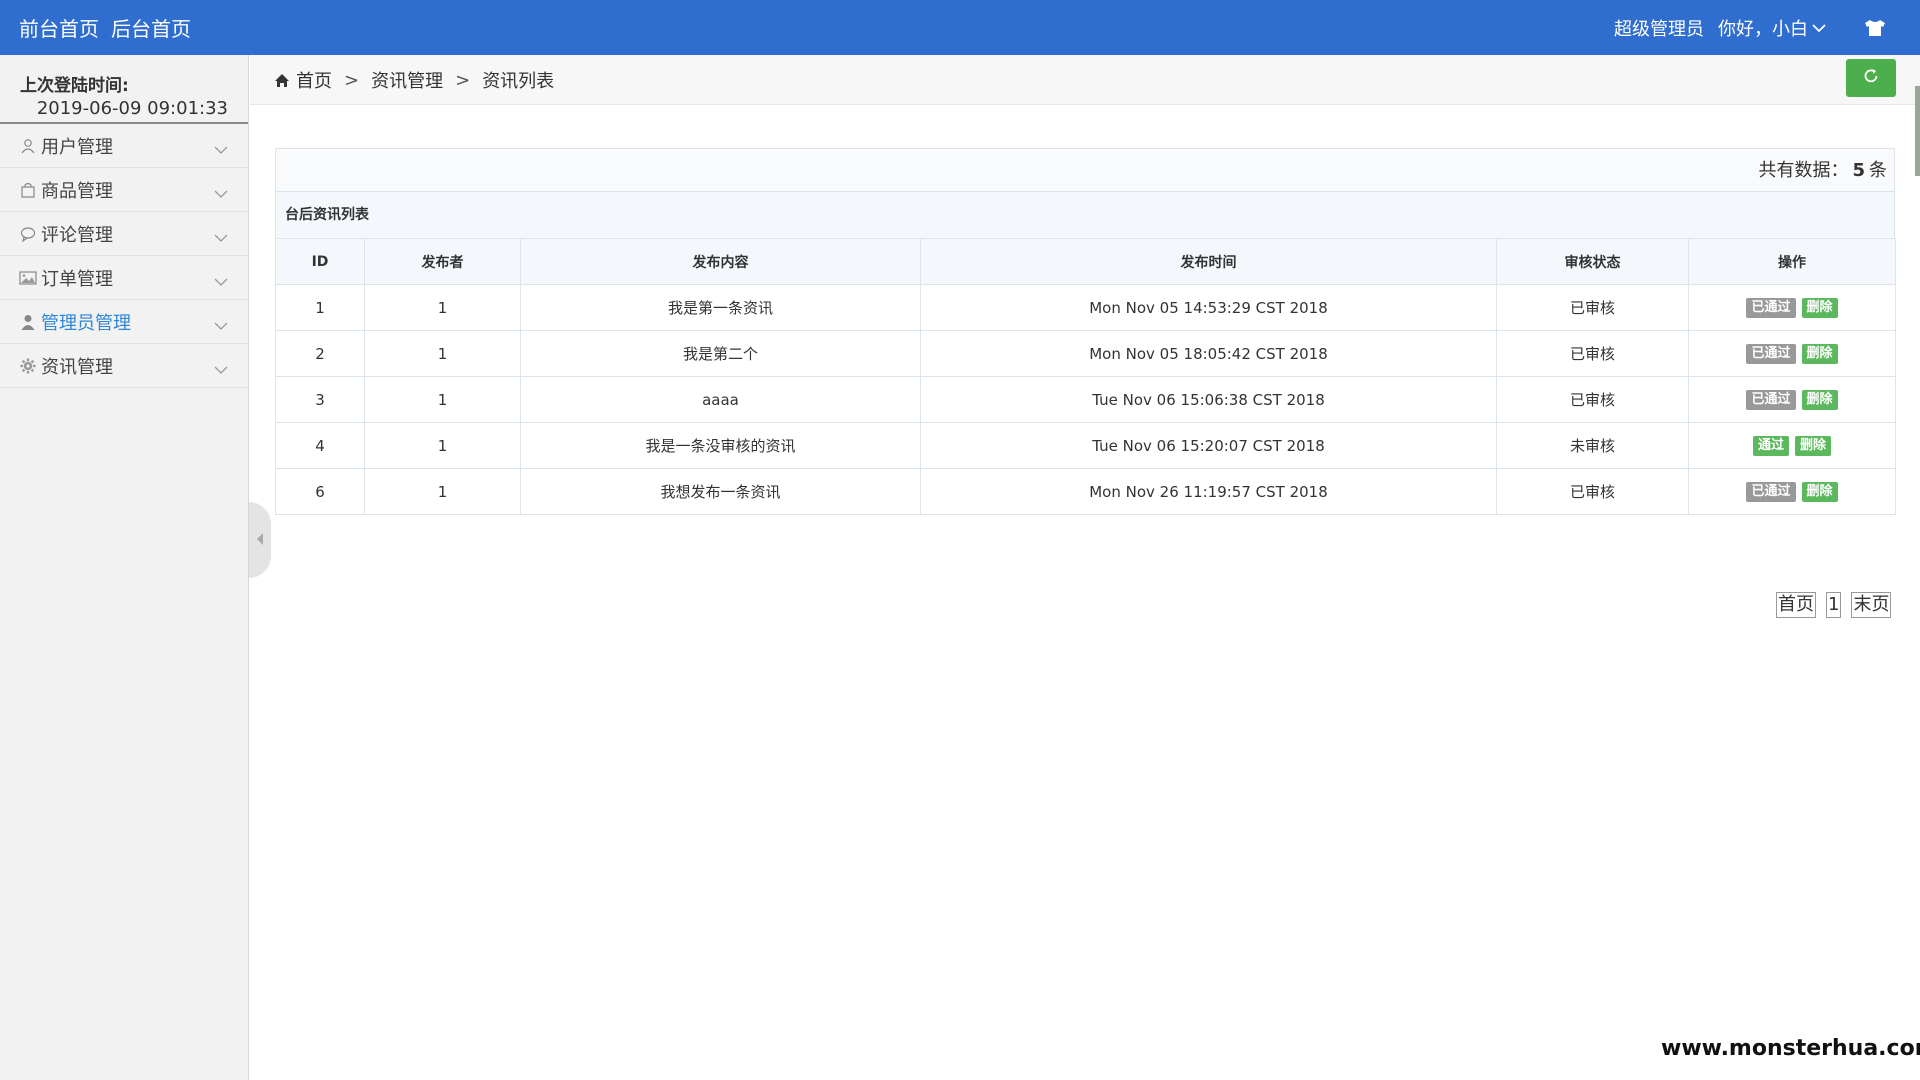  What do you see at coordinates (151, 27) in the screenshot?
I see `nav-link-admin-home: 后台首页` at bounding box center [151, 27].